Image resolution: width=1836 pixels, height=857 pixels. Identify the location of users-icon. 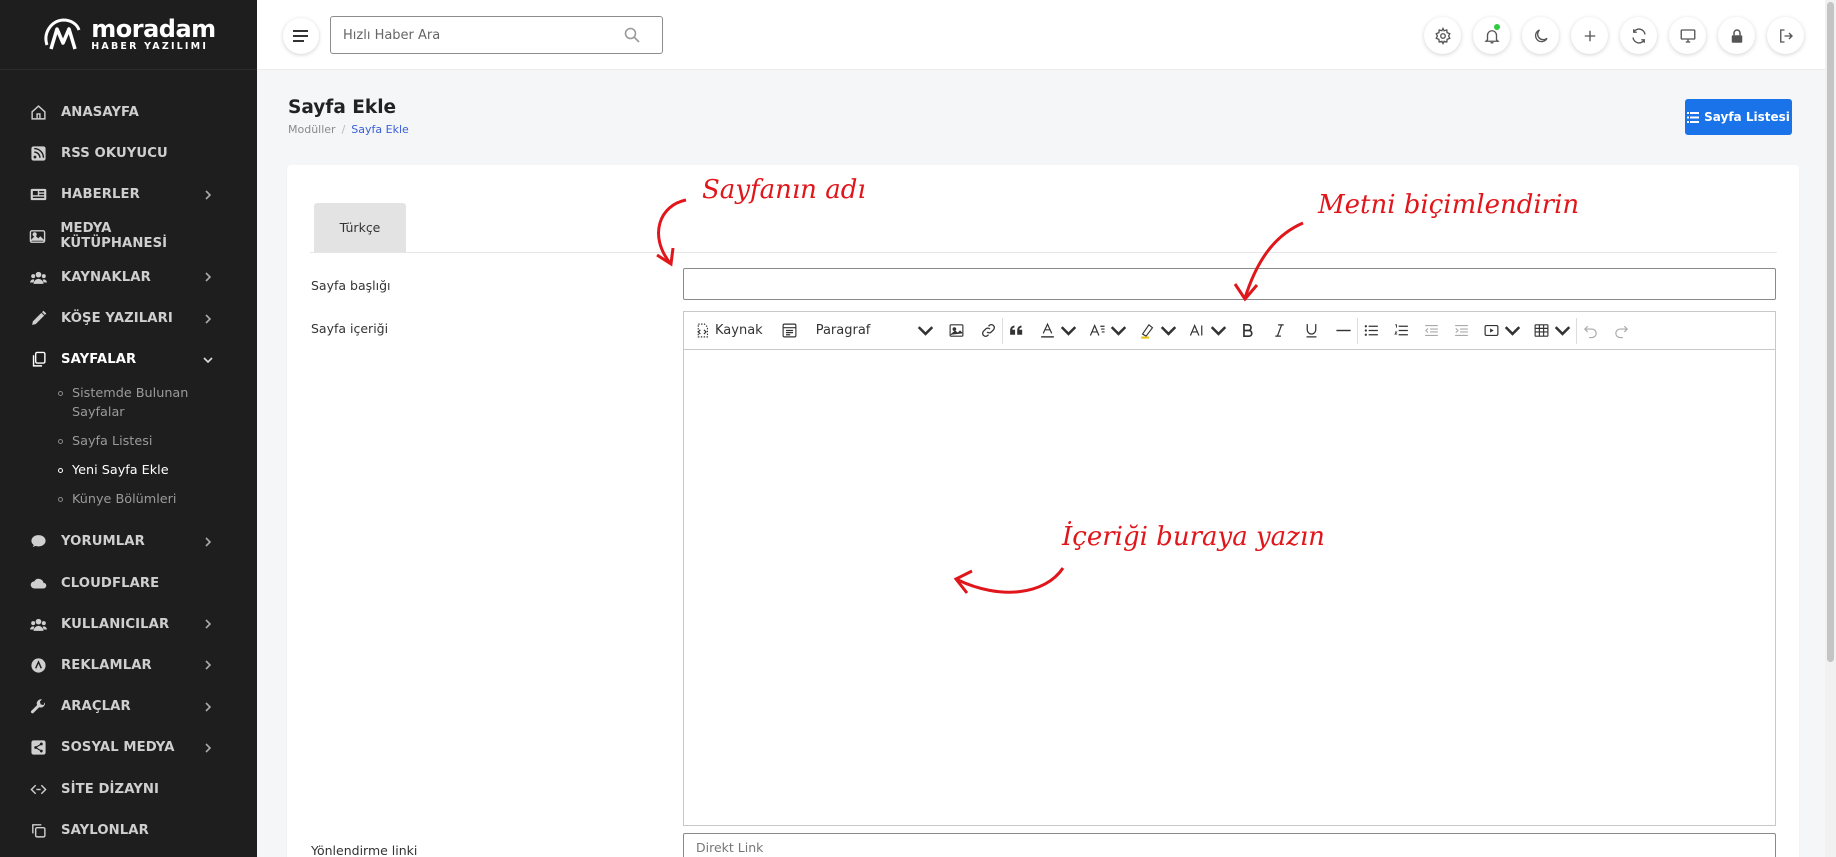
(38, 624).